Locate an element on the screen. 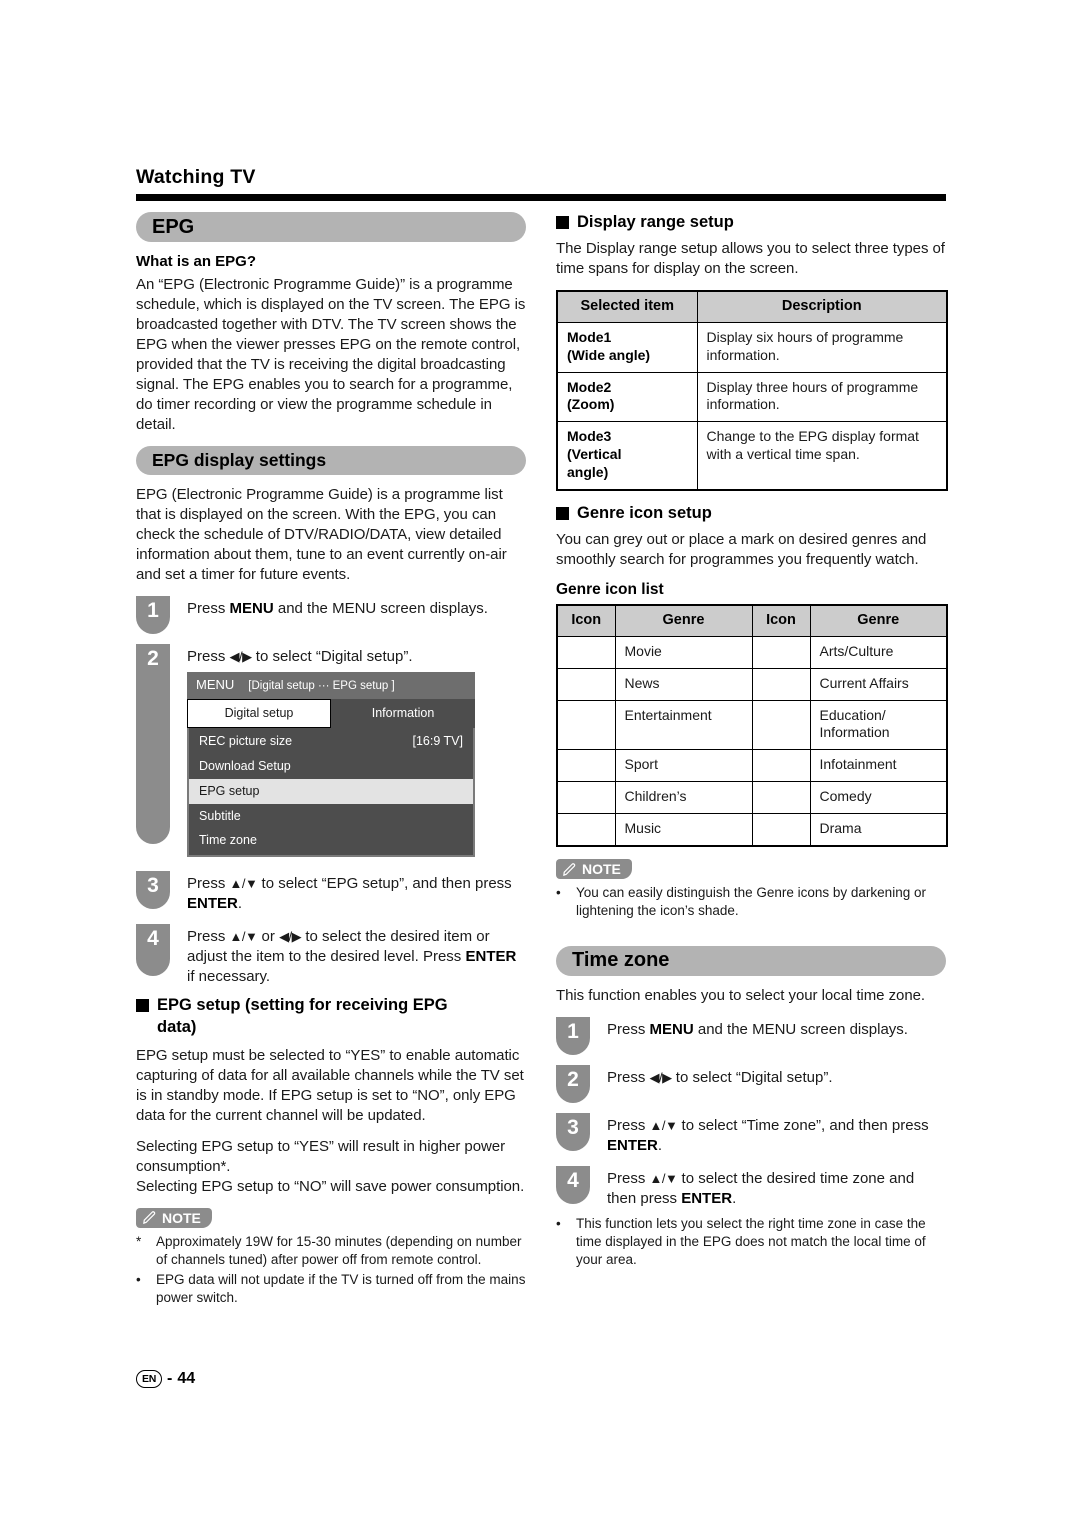 The height and width of the screenshot is (1527, 1080). what-is-epg-heading: What is an EPG? is located at coordinates (196, 261).